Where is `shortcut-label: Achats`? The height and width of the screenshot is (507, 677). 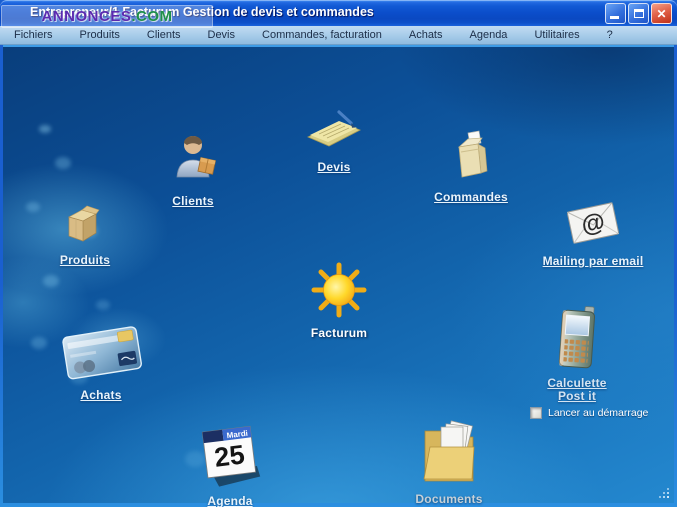
shortcut-label: Achats is located at coordinates (101, 395).